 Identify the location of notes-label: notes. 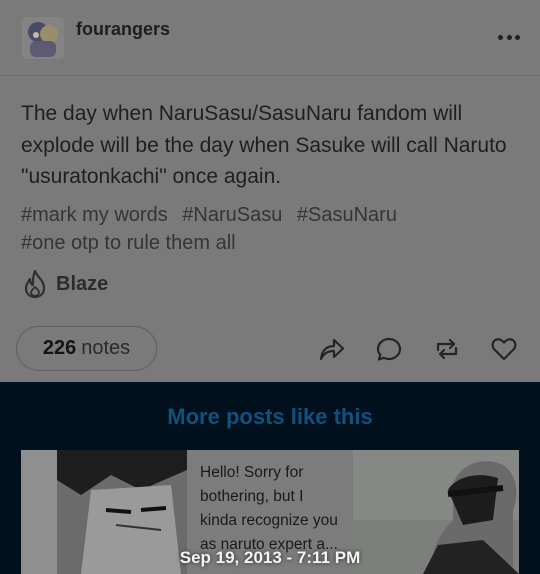
(106, 348).